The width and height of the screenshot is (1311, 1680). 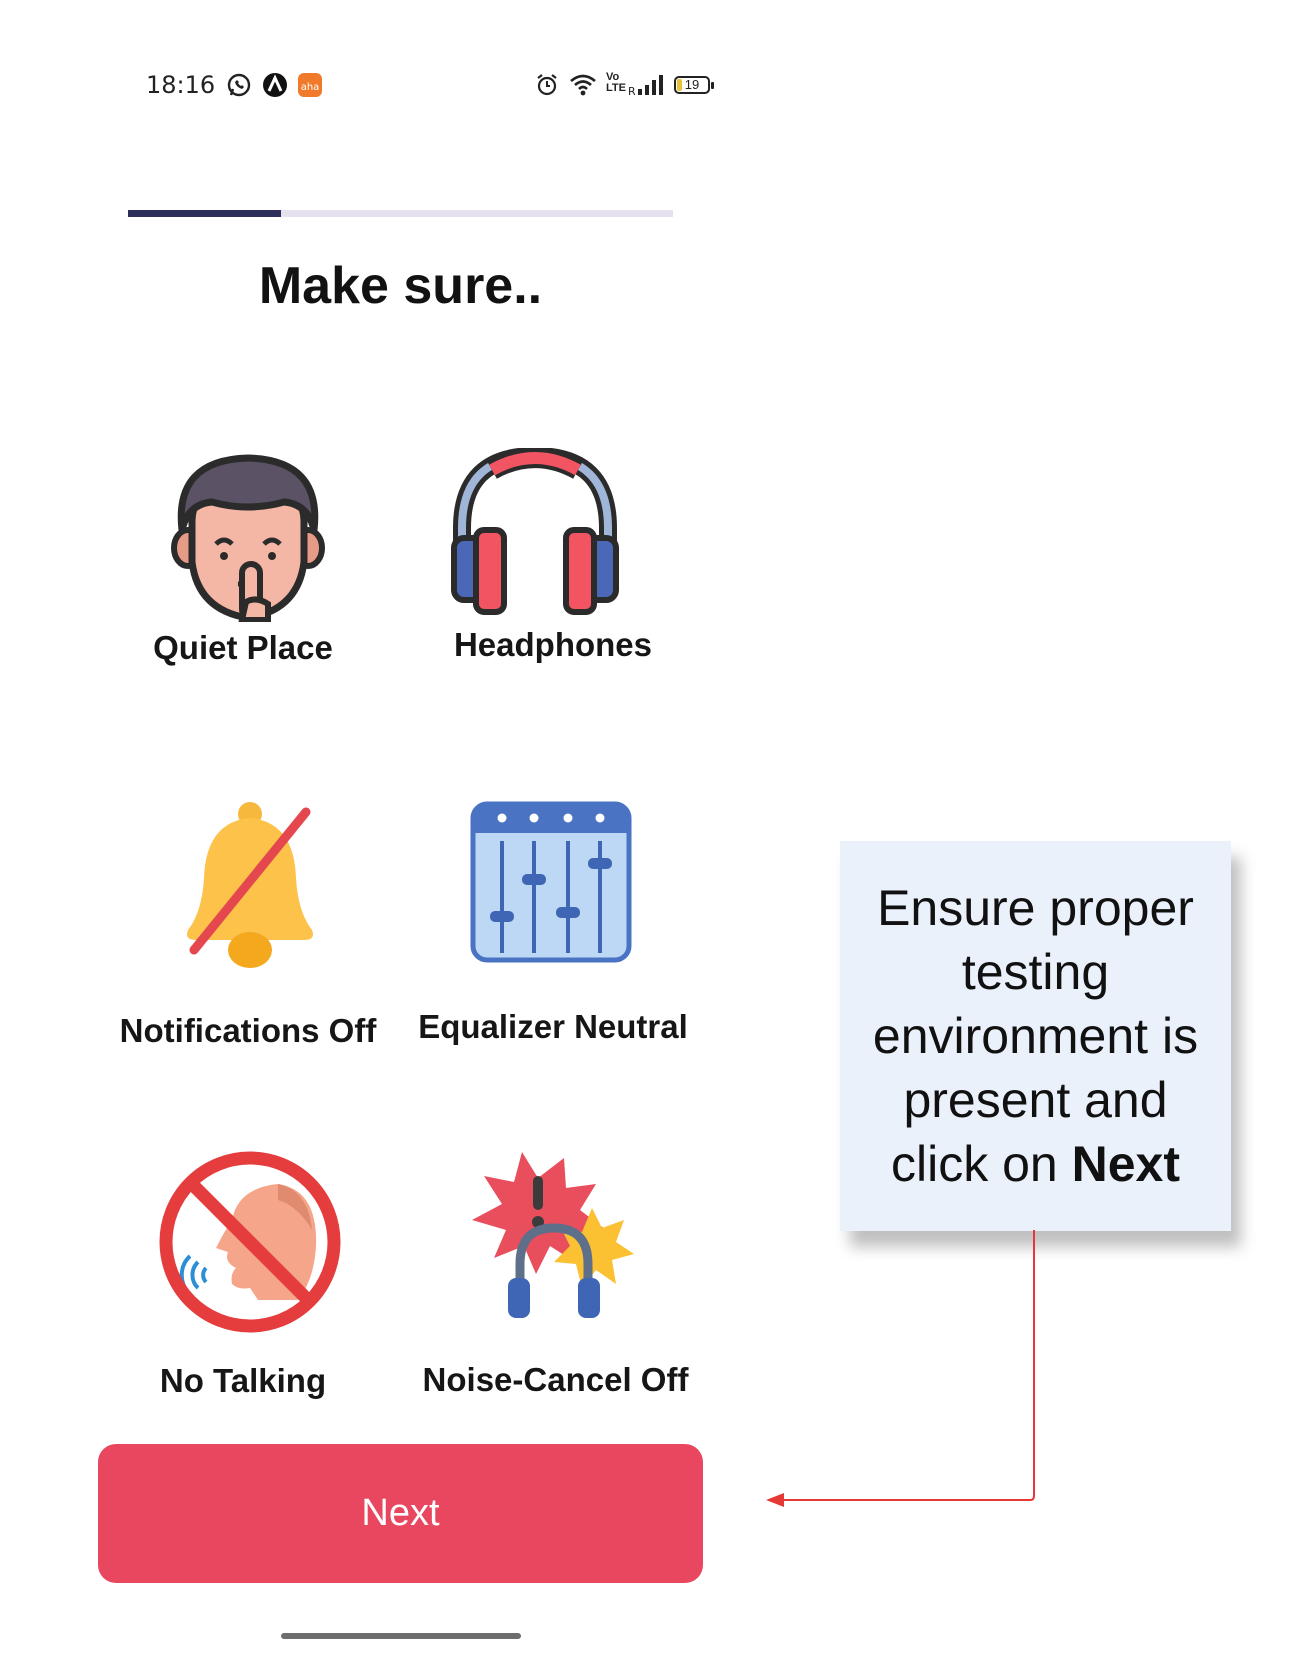 What do you see at coordinates (645, 86) in the screenshot?
I see `signal-icon: R` at bounding box center [645, 86].